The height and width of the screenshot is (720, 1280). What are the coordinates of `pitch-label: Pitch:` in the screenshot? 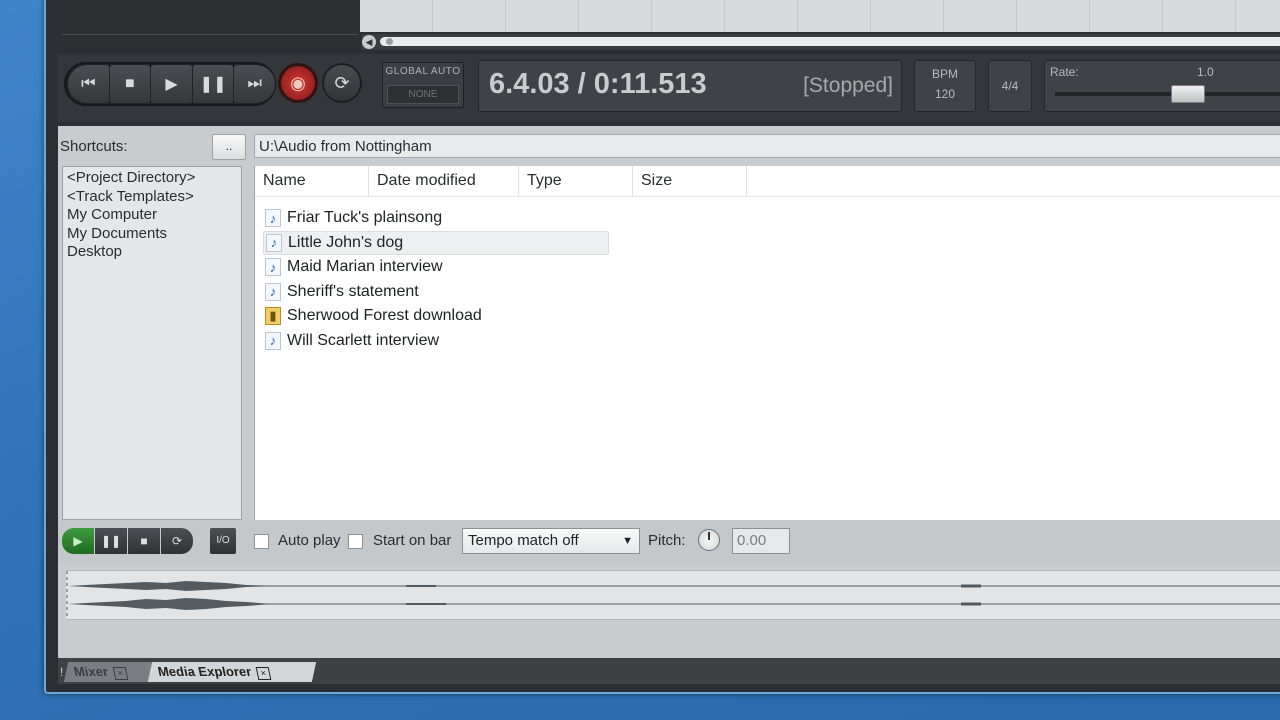 It's located at (667, 540).